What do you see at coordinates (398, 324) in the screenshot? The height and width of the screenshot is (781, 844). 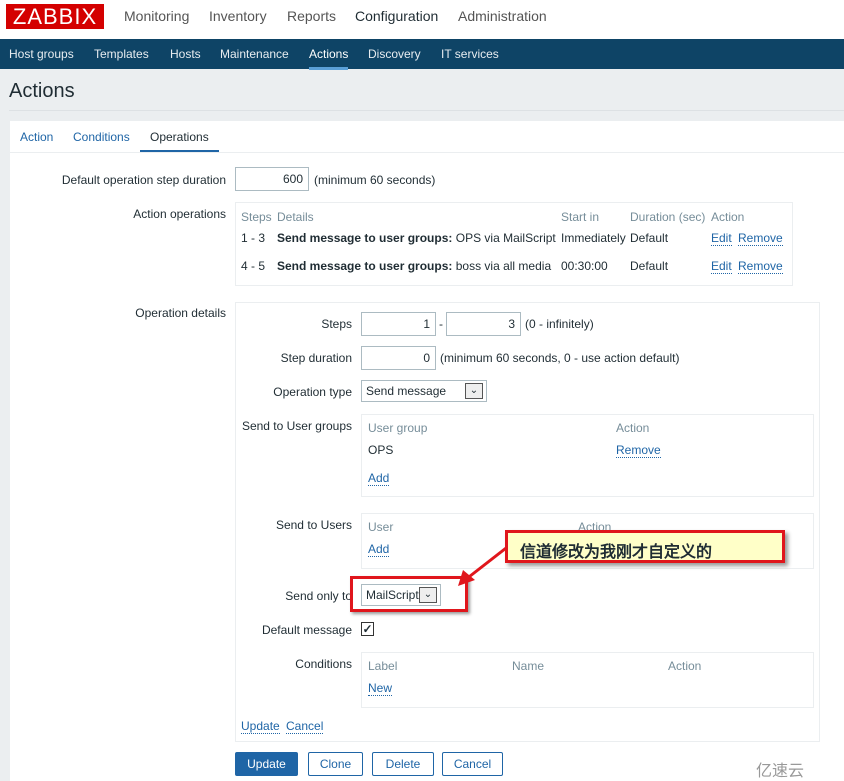 I see `steps-from-input: 1` at bounding box center [398, 324].